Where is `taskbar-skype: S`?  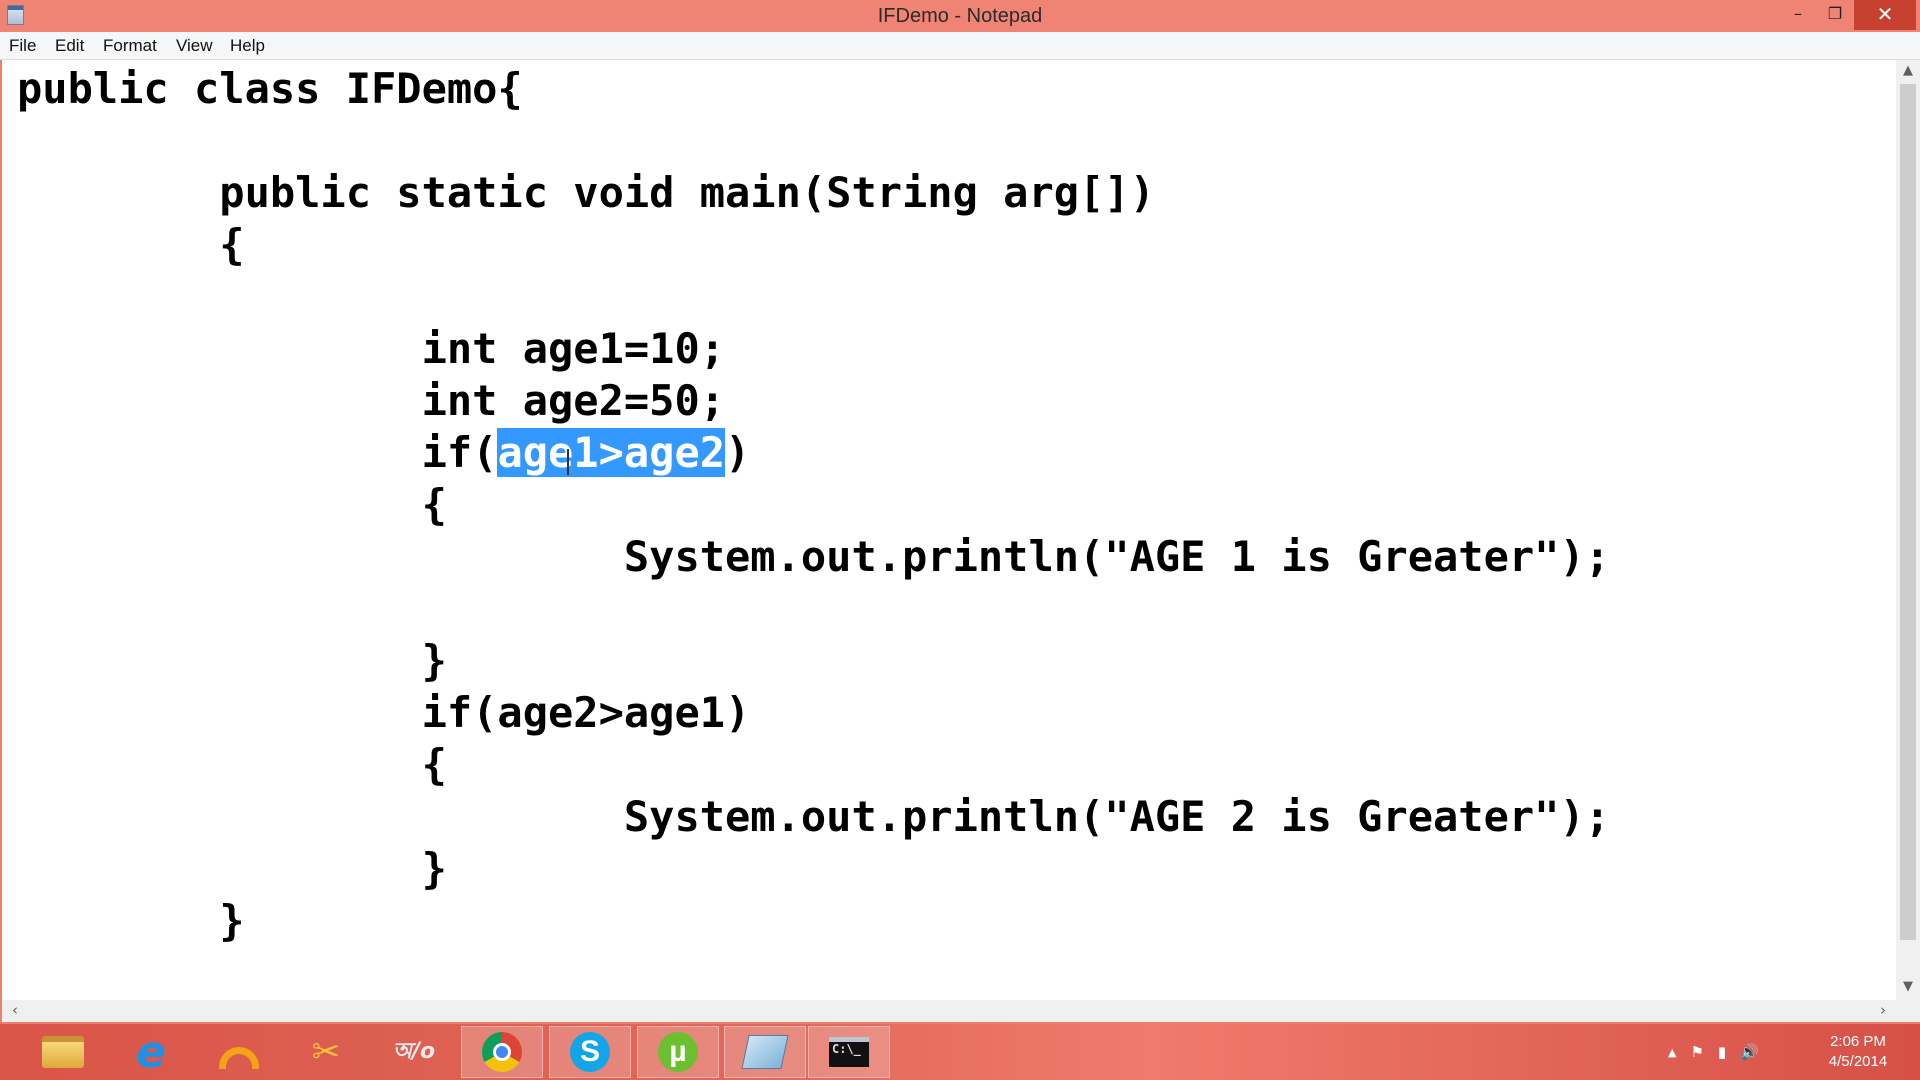
taskbar-skype: S is located at coordinates (590, 1052).